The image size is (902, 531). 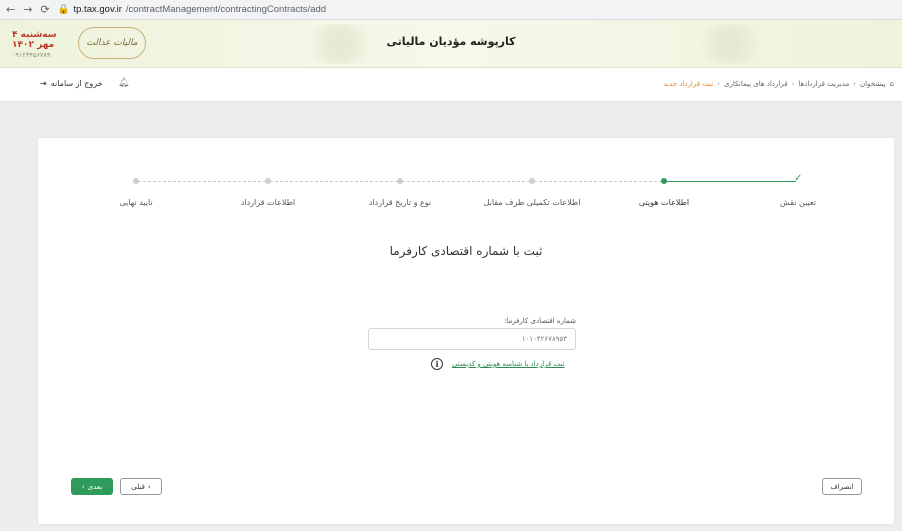 What do you see at coordinates (664, 202) in the screenshot?
I see `step-label-identity: اطلاعات هویتی` at bounding box center [664, 202].